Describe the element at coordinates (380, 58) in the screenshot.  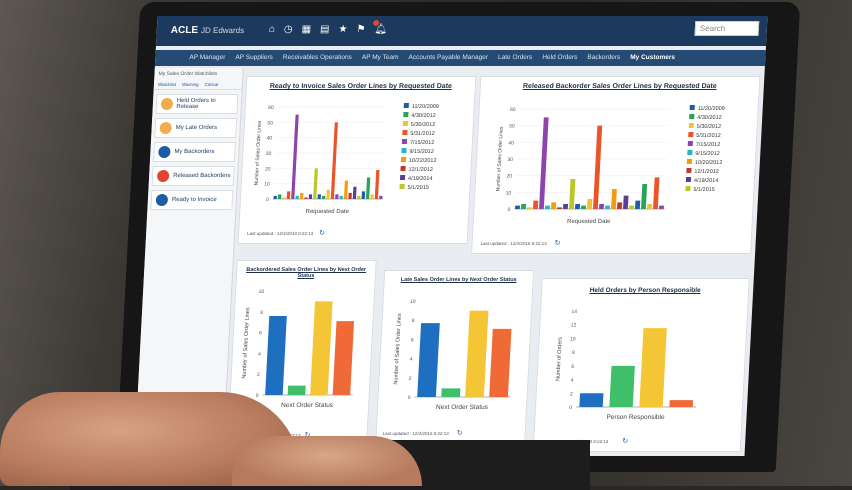
I see `tab-ap-my-team: AP My Team` at that location.